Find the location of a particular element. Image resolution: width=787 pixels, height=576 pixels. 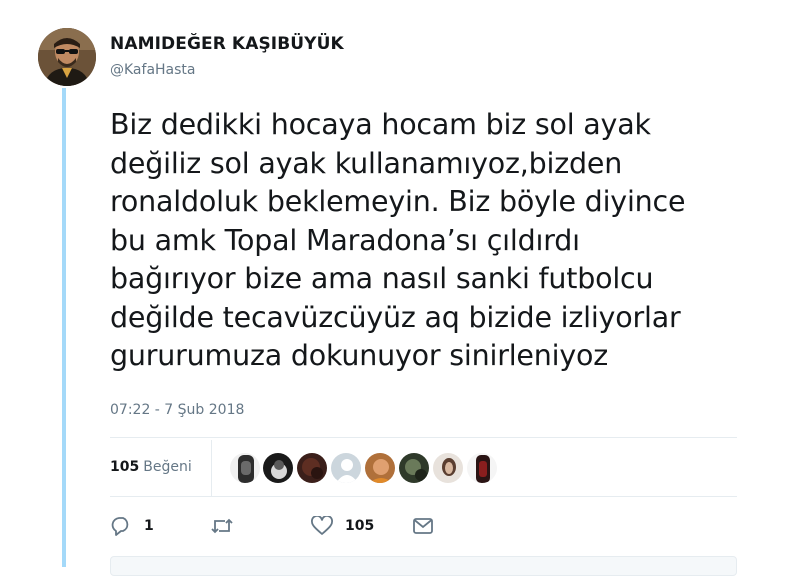

retweet-icon is located at coordinates (222, 526).